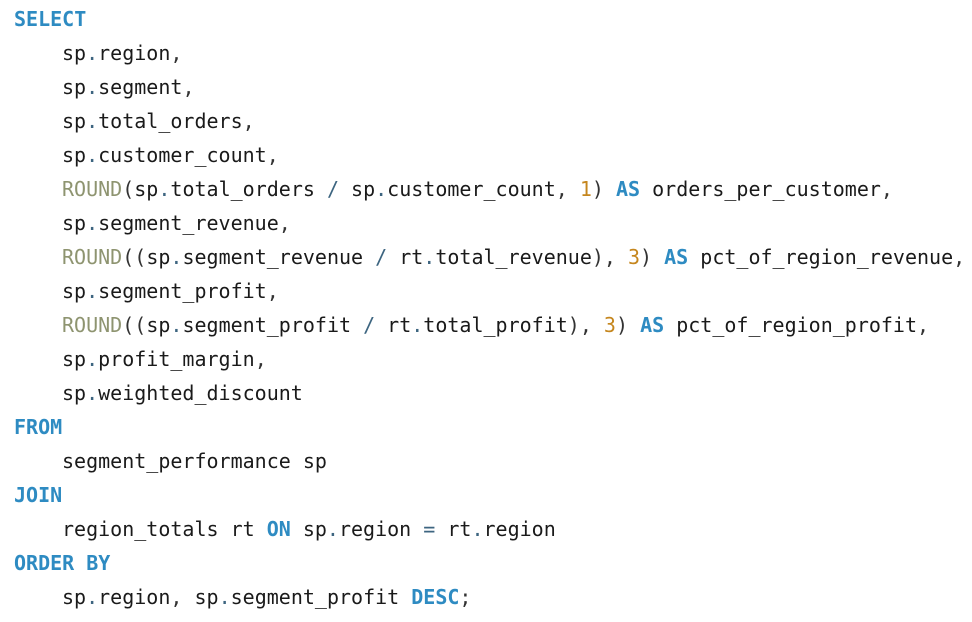 This screenshot has height=622, width=972. What do you see at coordinates (493, 600) in the screenshot?
I see `code-line: sp.region, sp.segment_profit DESC;` at bounding box center [493, 600].